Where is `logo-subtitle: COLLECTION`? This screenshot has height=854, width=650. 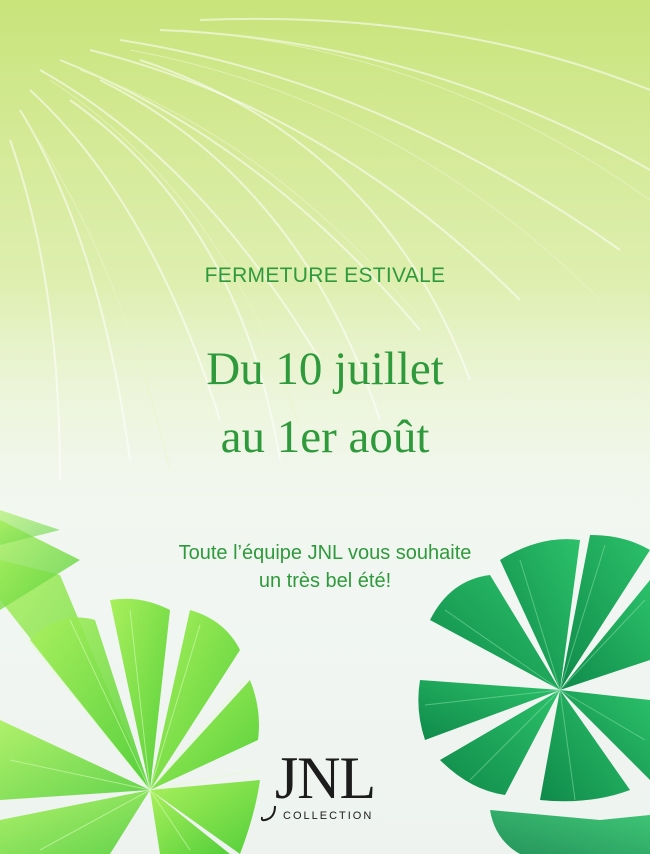
logo-subtitle: COLLECTION is located at coordinates (328, 816).